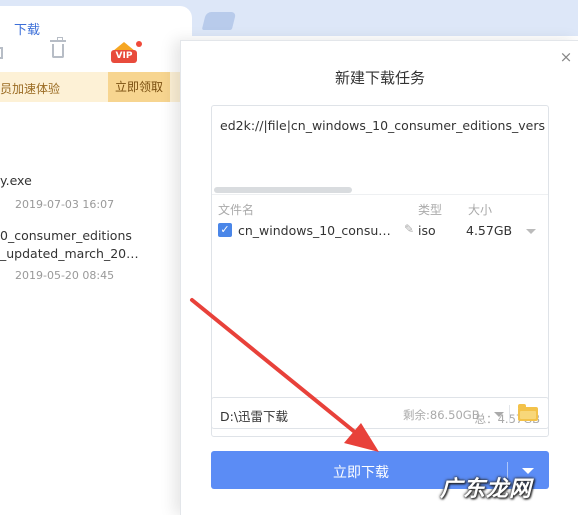 Image resolution: width=578 pixels, height=515 pixels. I want to click on vip-icon: VIP, so click(124, 53).